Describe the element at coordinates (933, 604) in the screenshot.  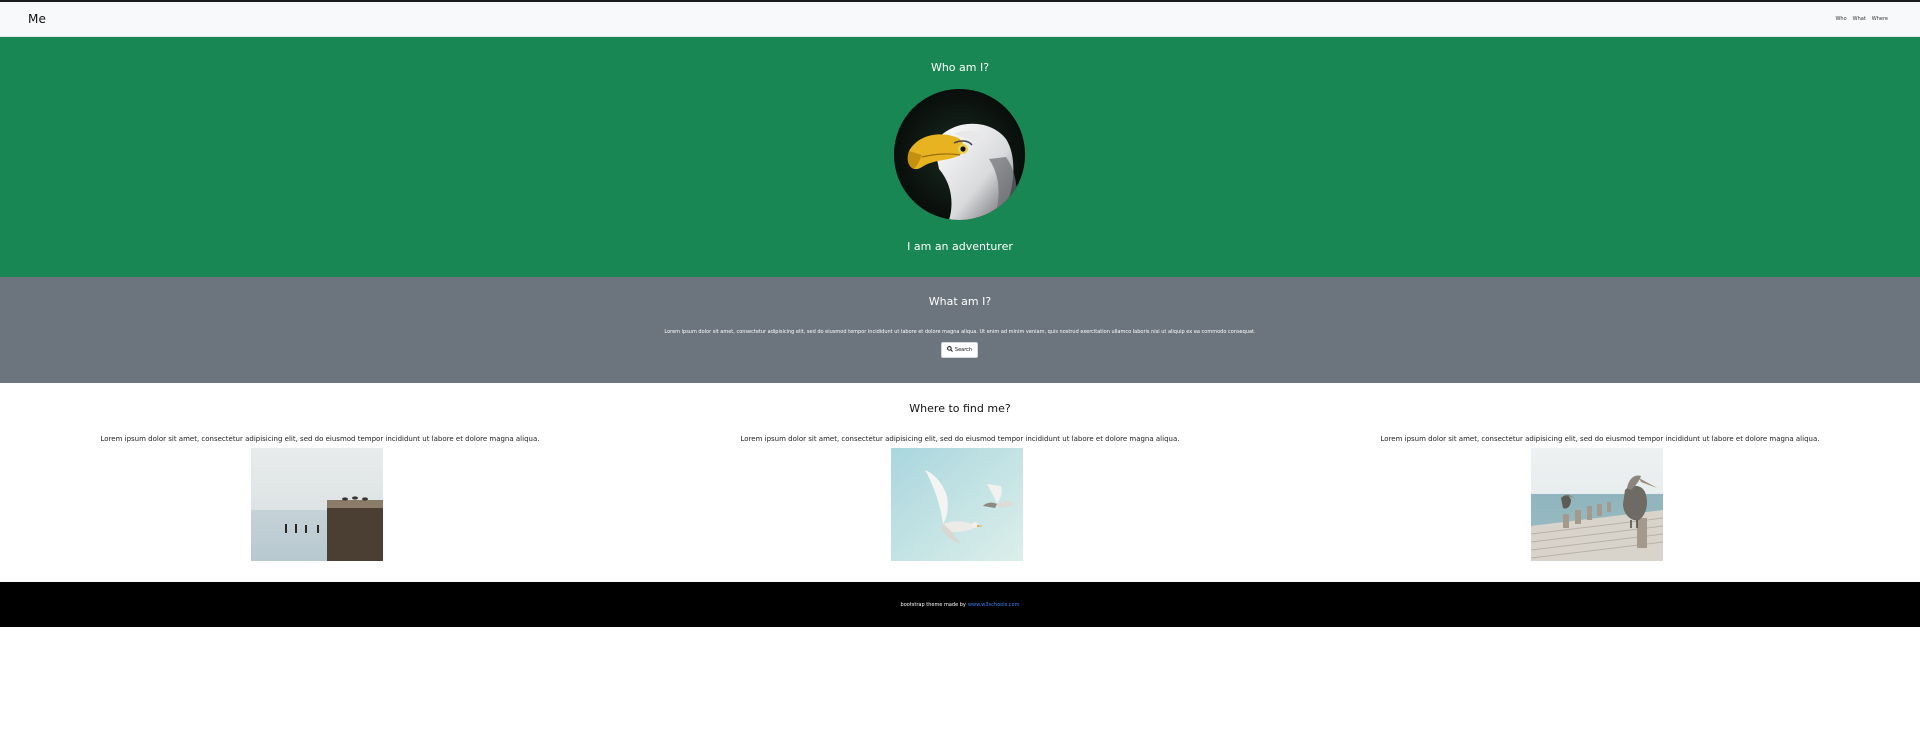
I see `footer-text: bootstrap theme made by` at that location.